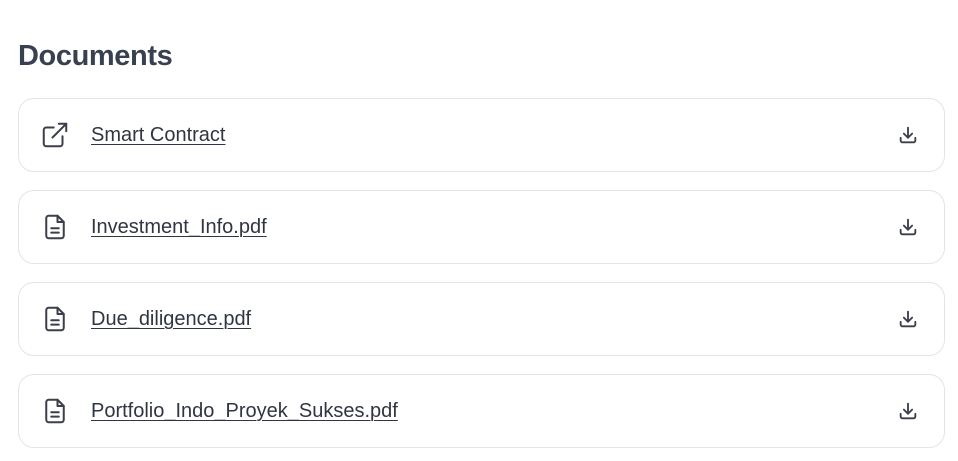 The height and width of the screenshot is (461, 958). Describe the element at coordinates (493, 411) in the screenshot. I see `document-link: Portfolio_Indo_Proyek_Sukses.pdf` at that location.